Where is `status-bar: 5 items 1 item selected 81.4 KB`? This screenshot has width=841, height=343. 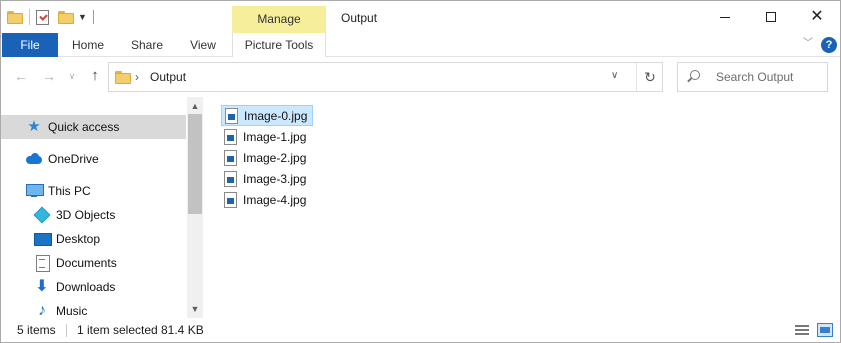
status-bar: 5 items 1 item selected 81.4 KB is located at coordinates (420, 330).